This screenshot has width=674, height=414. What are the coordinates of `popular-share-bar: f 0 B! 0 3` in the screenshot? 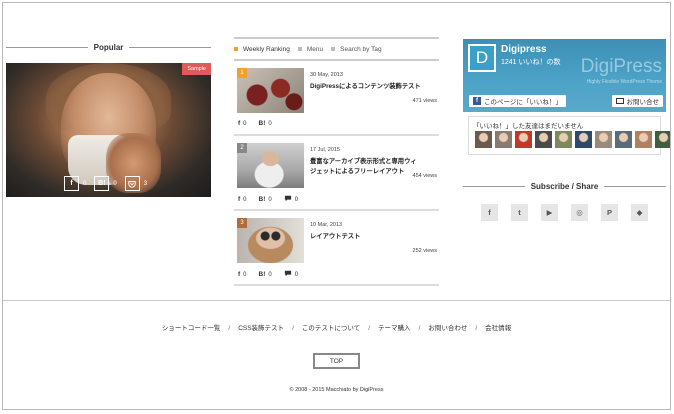 It's located at (105, 183).